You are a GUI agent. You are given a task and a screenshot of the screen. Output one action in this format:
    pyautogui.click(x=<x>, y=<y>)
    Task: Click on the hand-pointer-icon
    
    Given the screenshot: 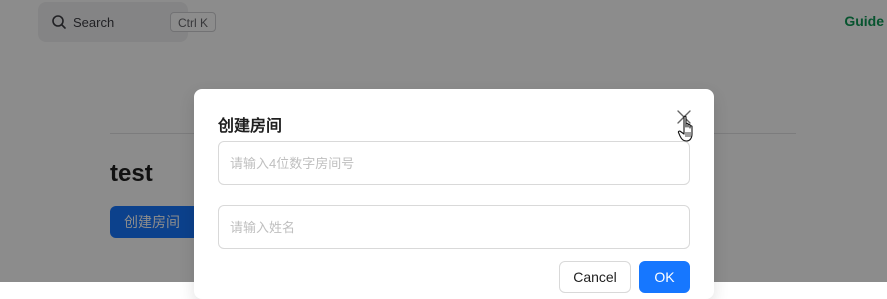 What is the action you would take?
    pyautogui.click(x=688, y=129)
    